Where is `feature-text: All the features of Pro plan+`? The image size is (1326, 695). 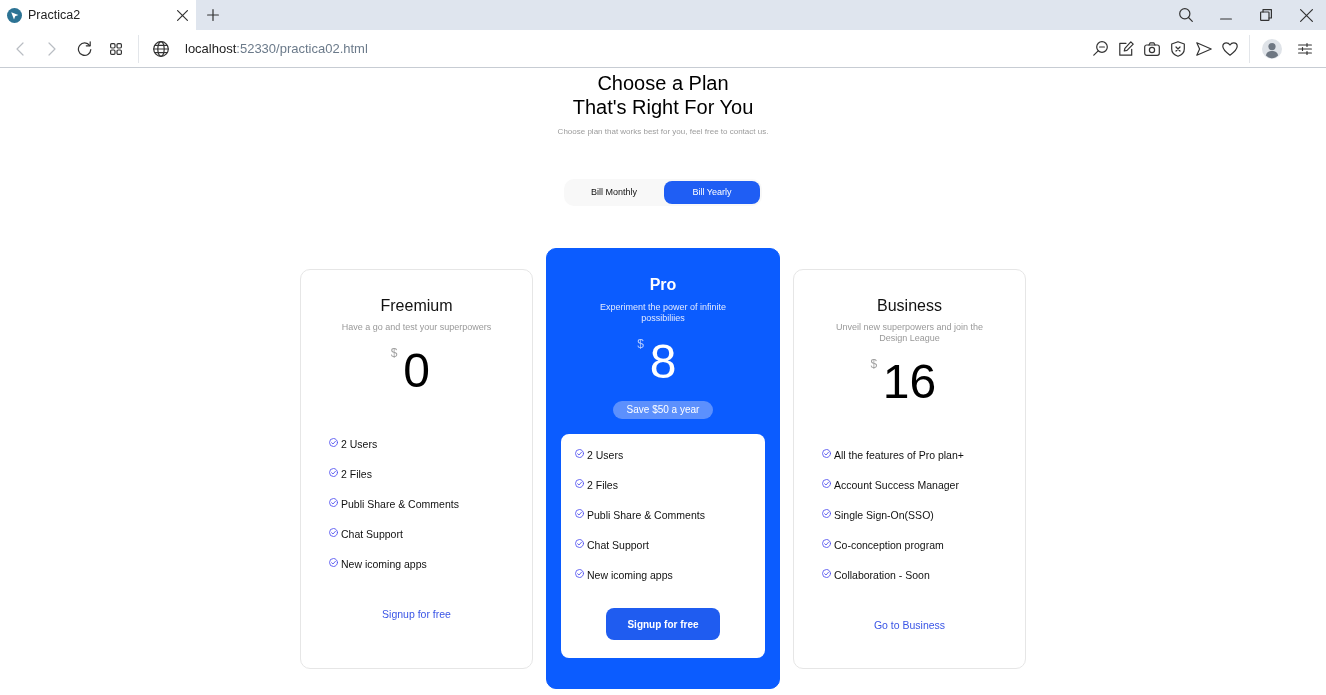
feature-text: All the features of Pro plan+ is located at coordinates (899, 454).